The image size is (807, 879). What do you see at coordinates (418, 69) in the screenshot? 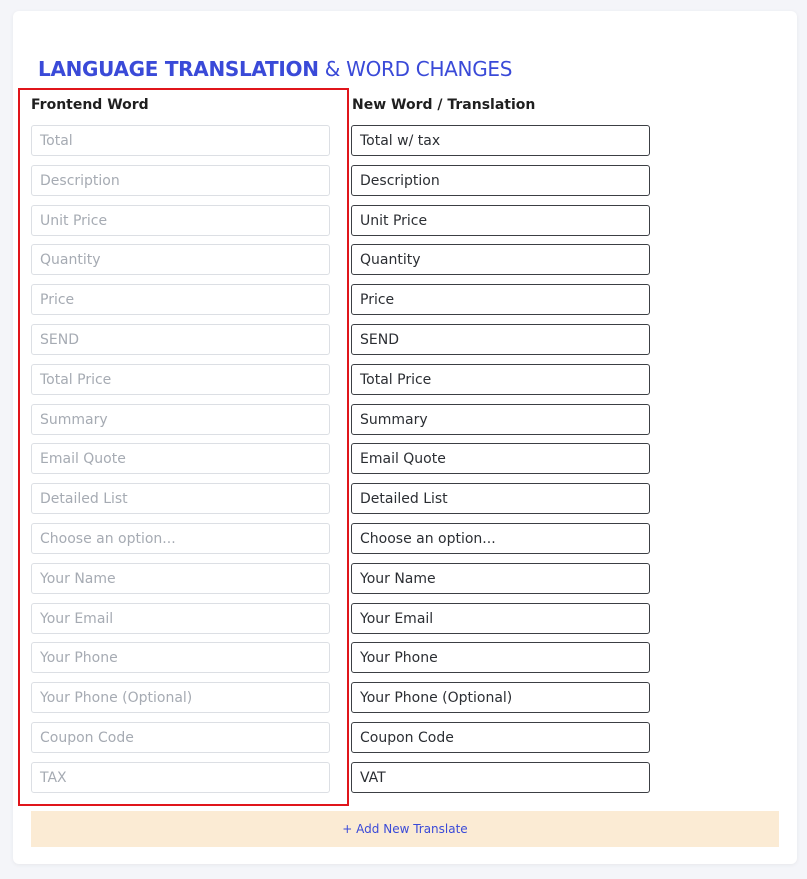
I see `page-title-rest: & WORD CHANGES` at bounding box center [418, 69].